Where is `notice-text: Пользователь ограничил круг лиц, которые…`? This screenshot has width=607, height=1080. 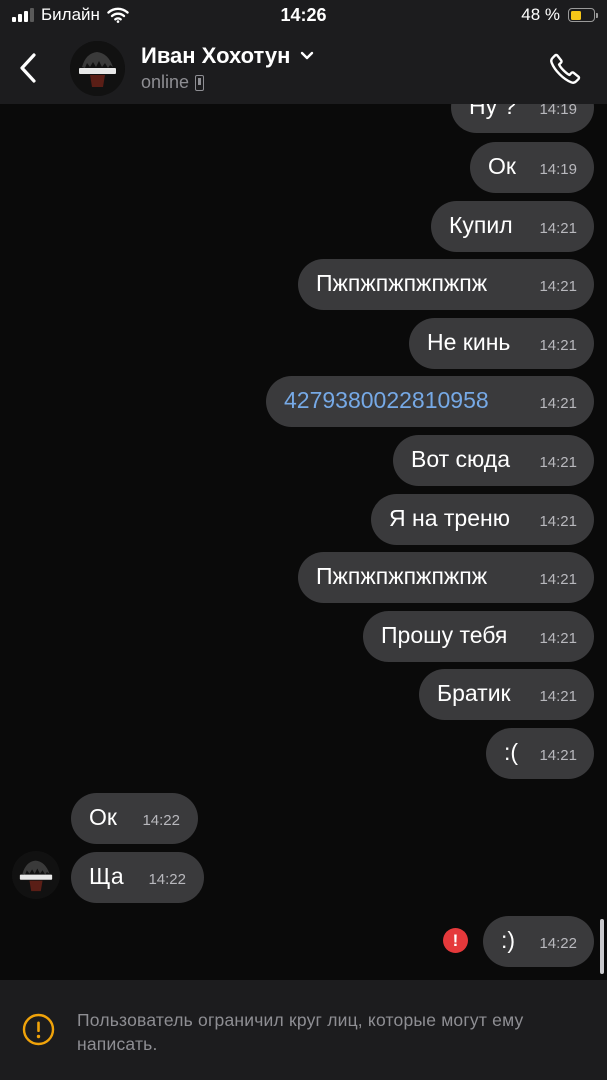 notice-text: Пользователь ограничил круг лиц, которые… is located at coordinates (300, 1032).